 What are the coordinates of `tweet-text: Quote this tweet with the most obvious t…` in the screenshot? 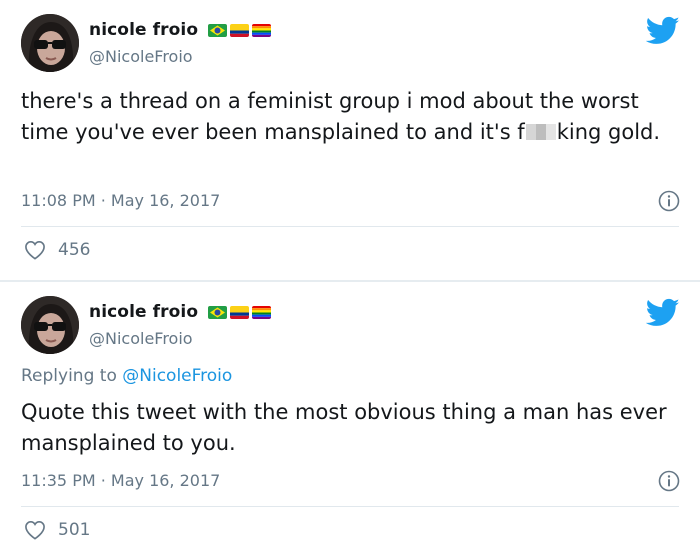 It's located at (344, 427).